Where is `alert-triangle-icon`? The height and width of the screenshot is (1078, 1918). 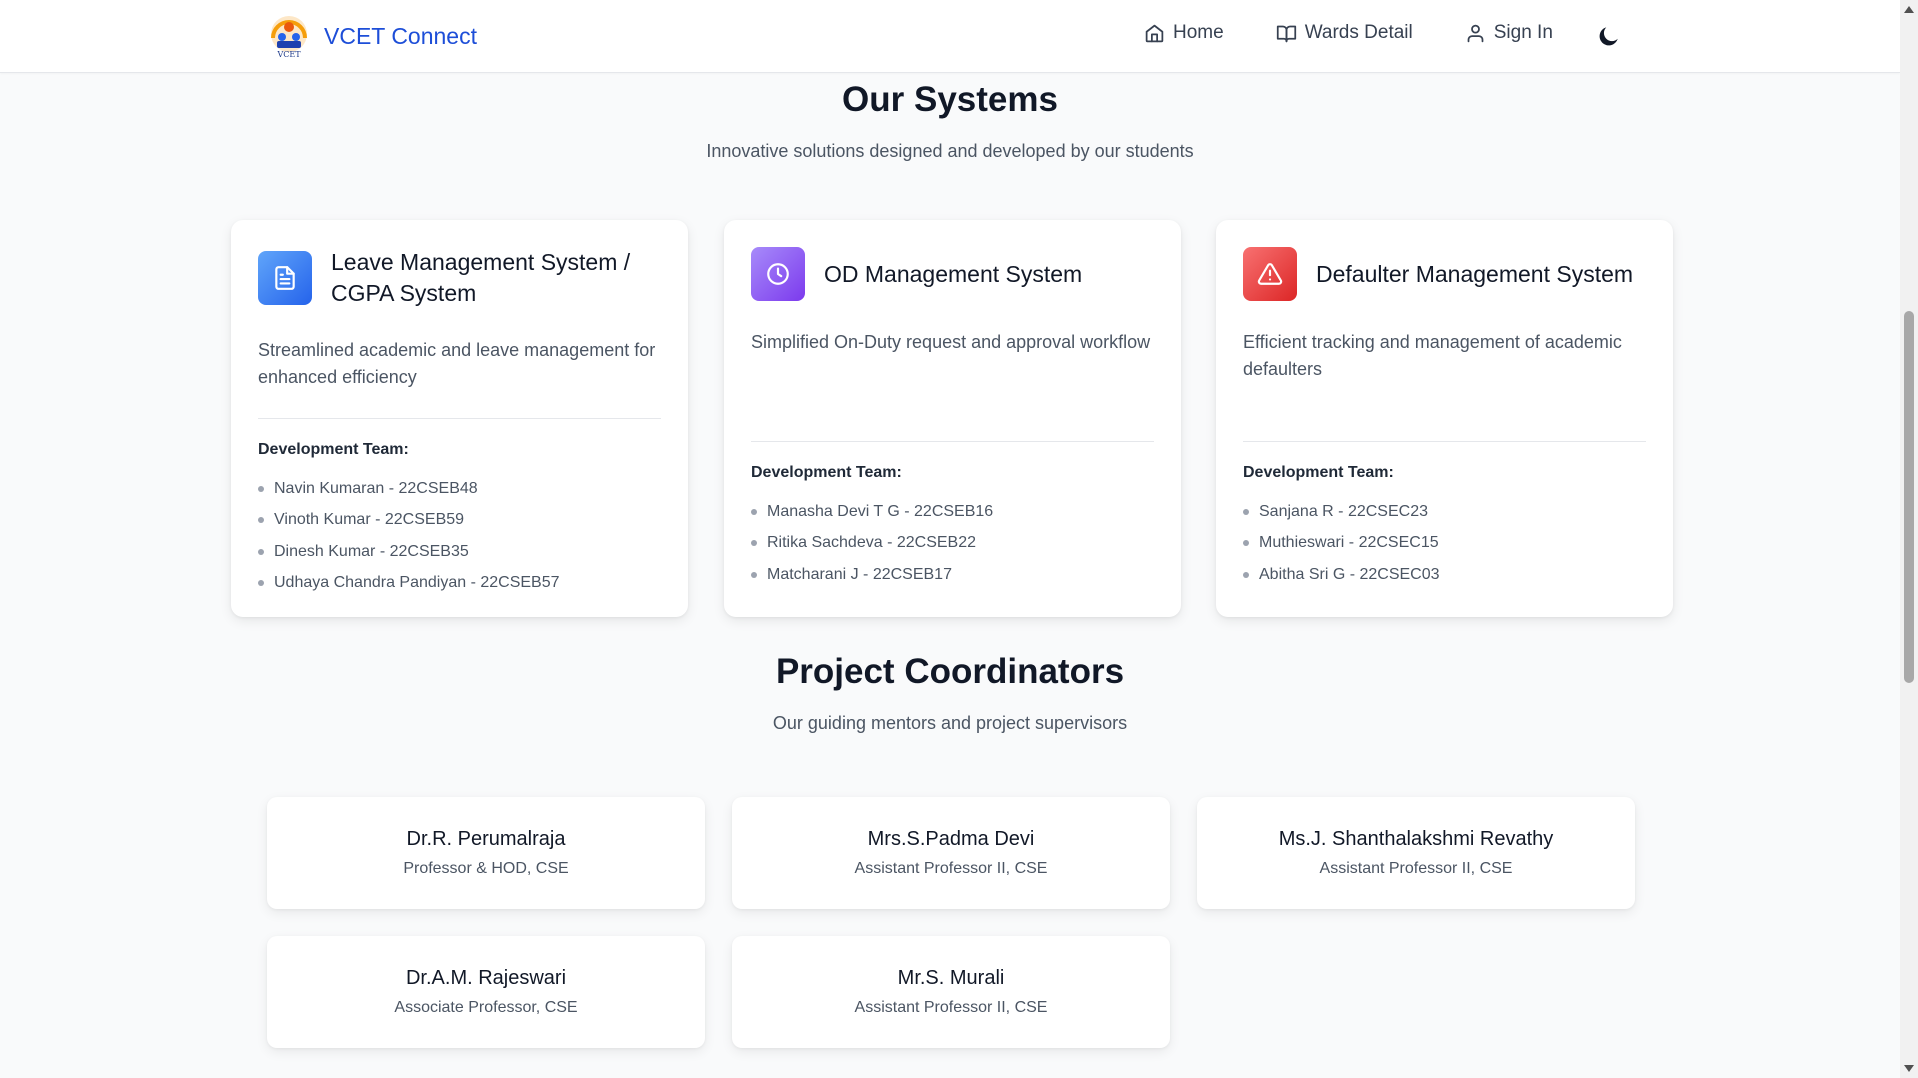
alert-triangle-icon is located at coordinates (1270, 274).